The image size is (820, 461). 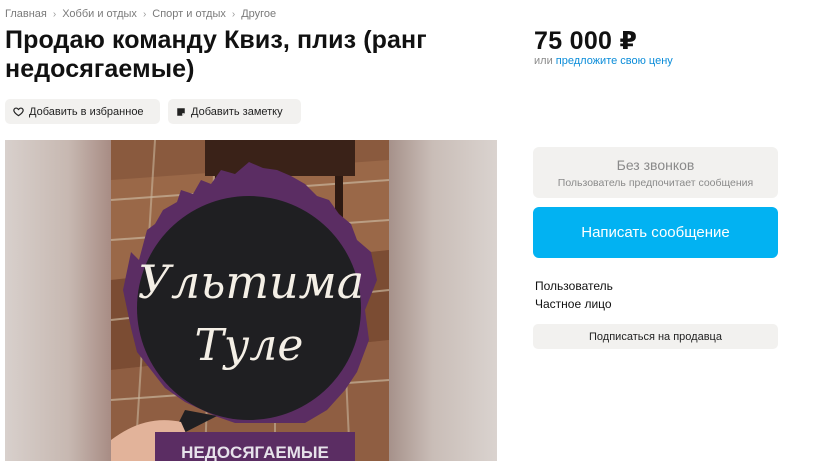 I want to click on seller-type: Частное лицо, so click(x=573, y=304).